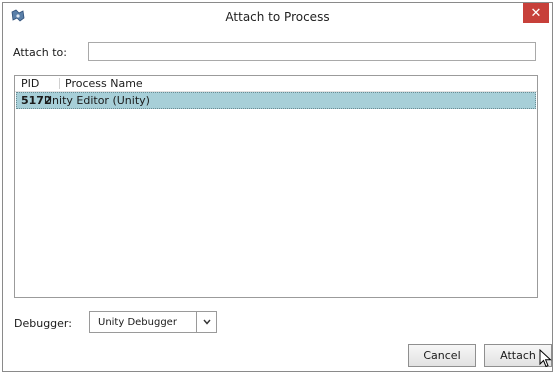  What do you see at coordinates (43, 323) in the screenshot?
I see `debugger-label: Debugger:` at bounding box center [43, 323].